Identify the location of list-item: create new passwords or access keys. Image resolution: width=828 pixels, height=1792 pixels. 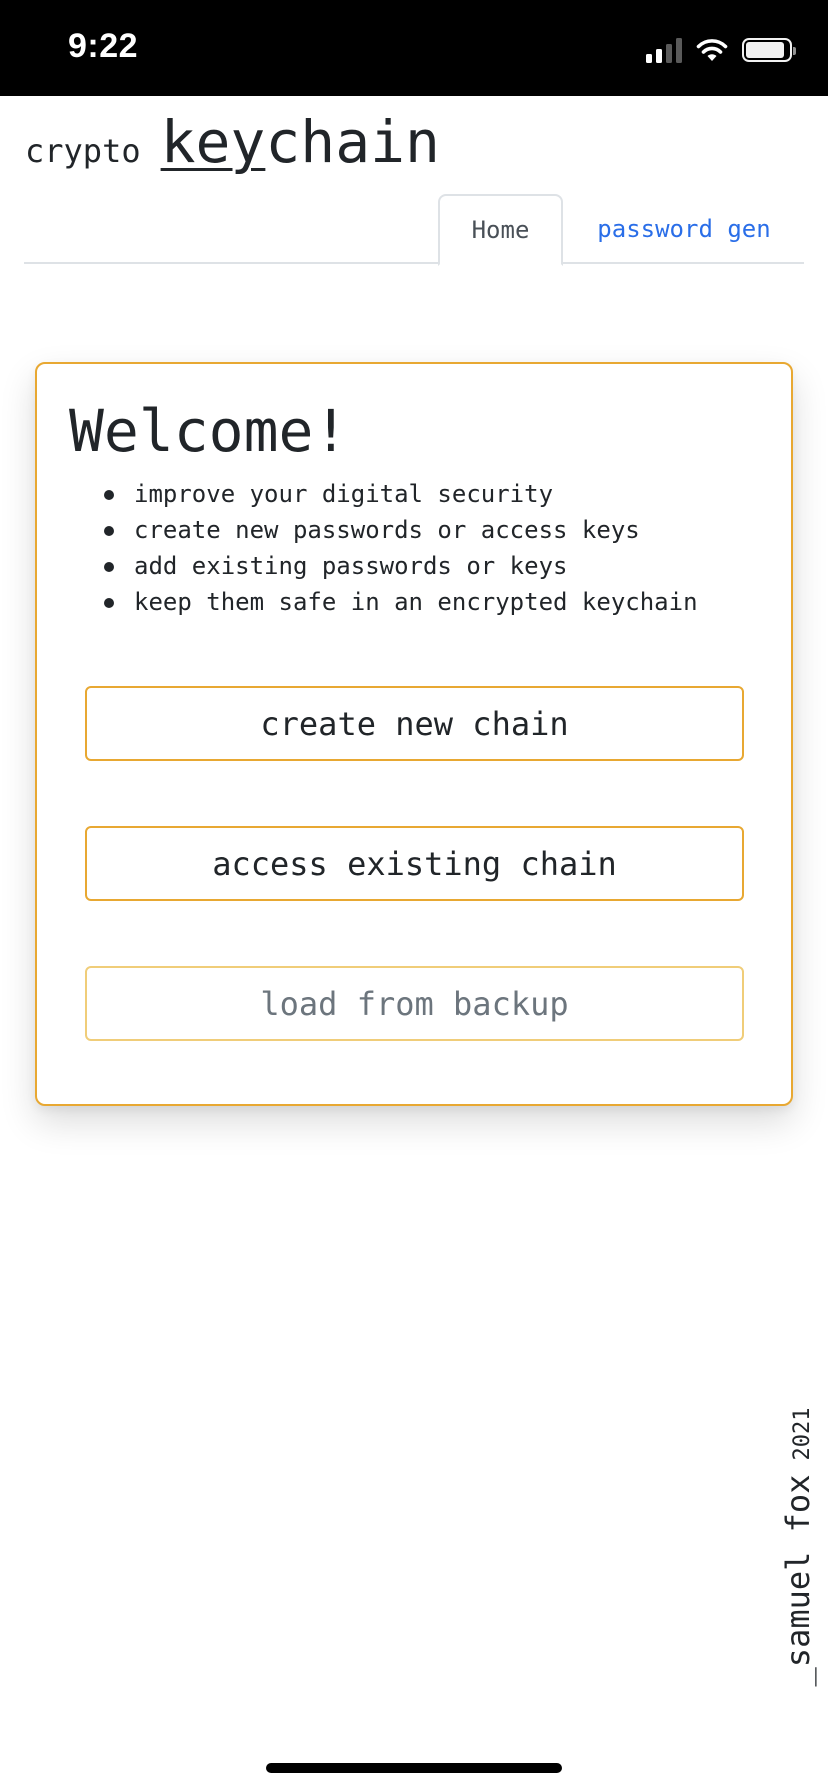
(401, 530).